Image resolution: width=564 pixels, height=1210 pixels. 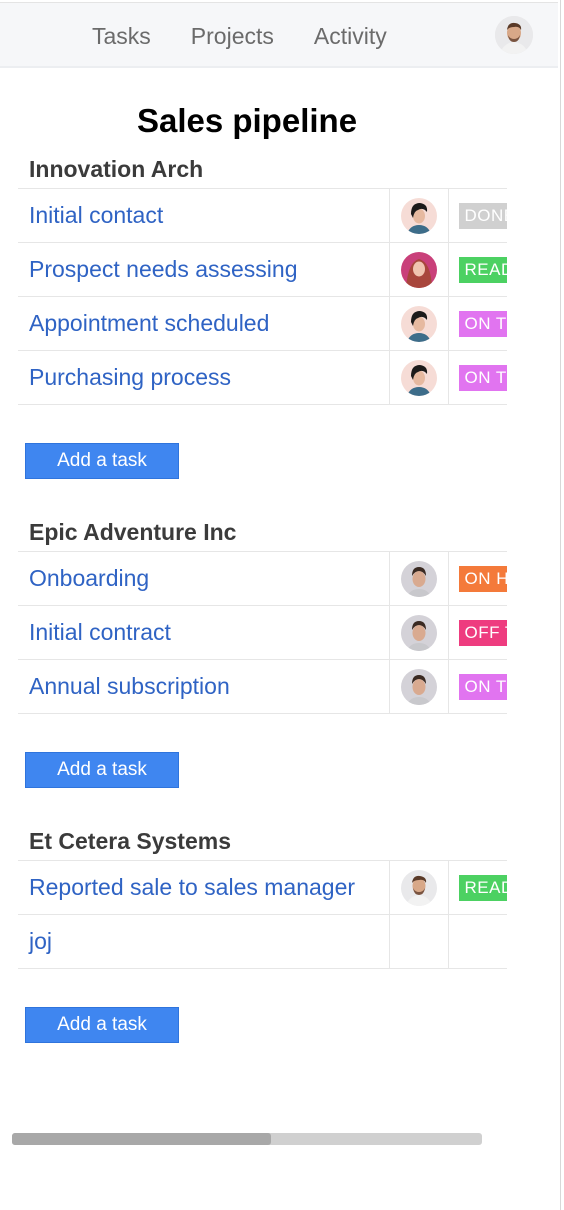 What do you see at coordinates (482, 578) in the screenshot?
I see `status-badge: ON HOLD` at bounding box center [482, 578].